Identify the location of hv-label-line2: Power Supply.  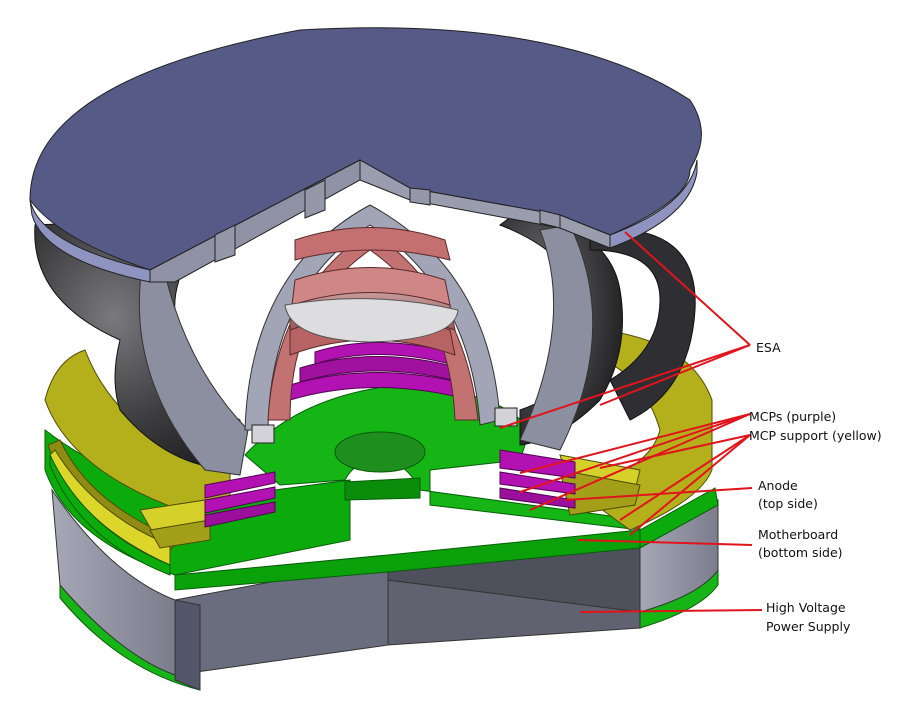
(808, 626).